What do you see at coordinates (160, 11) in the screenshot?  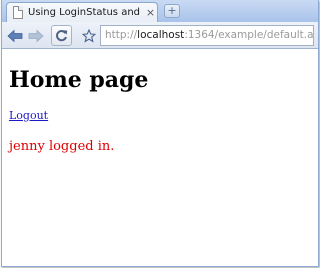 I see `tab-strip: Using LoginStatus and Logi... × +` at bounding box center [160, 11].